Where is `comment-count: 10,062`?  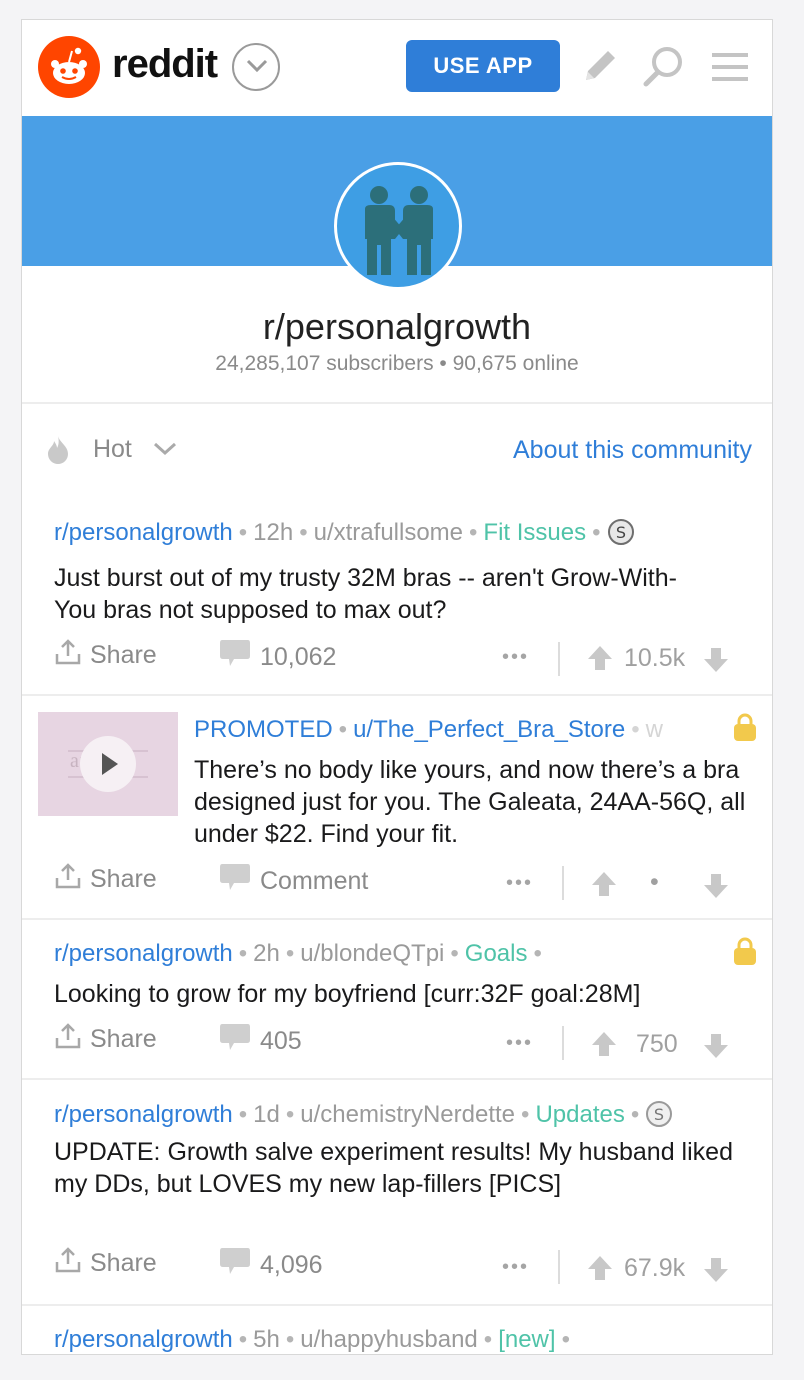 comment-count: 10,062 is located at coordinates (298, 657).